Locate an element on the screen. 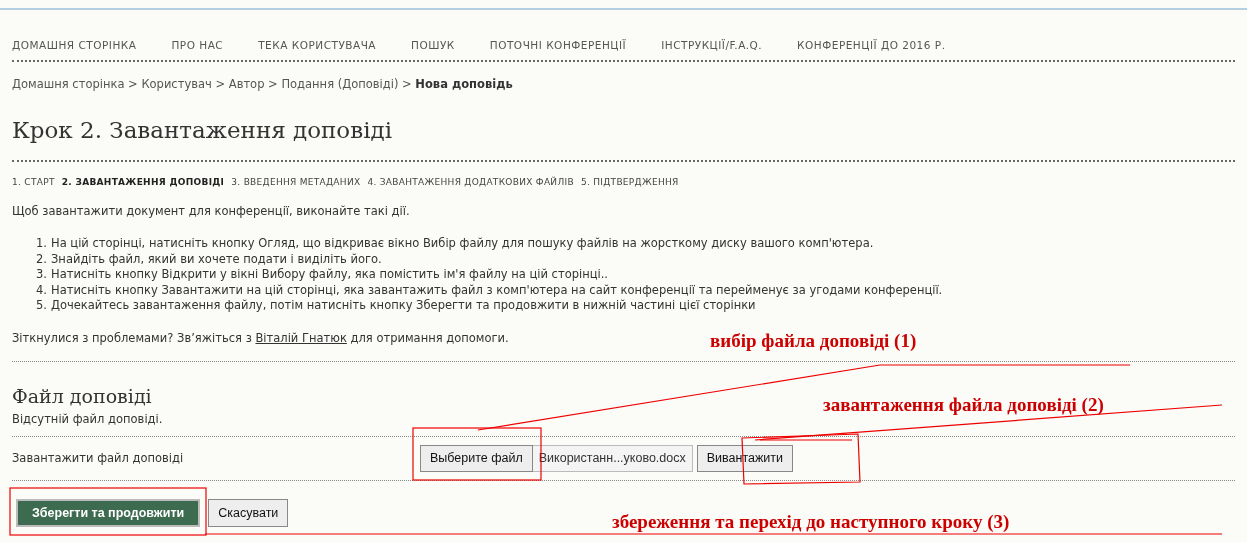 The height and width of the screenshot is (542, 1247). instruction-item: Дочекайтесь завантаження файлу, потім натисніть кнопку Зберегти та продовжити в нижній частині цієї сторінки is located at coordinates (403, 306).